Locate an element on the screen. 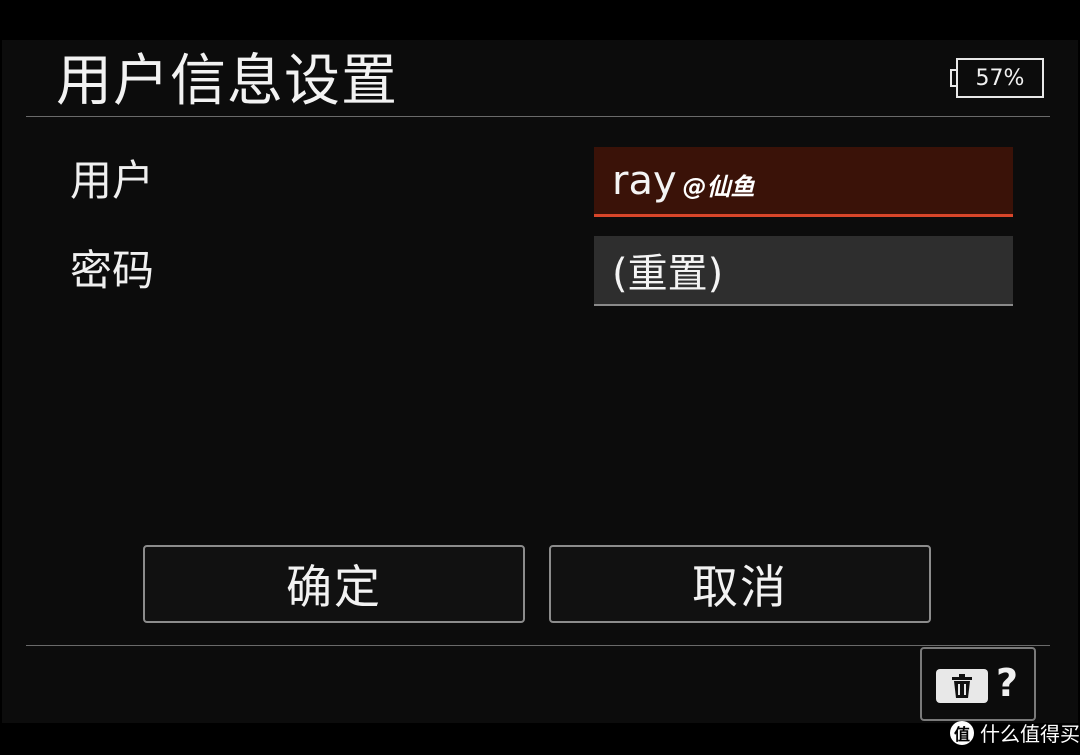 This screenshot has width=1080, height=755. header-divider is located at coordinates (538, 116).